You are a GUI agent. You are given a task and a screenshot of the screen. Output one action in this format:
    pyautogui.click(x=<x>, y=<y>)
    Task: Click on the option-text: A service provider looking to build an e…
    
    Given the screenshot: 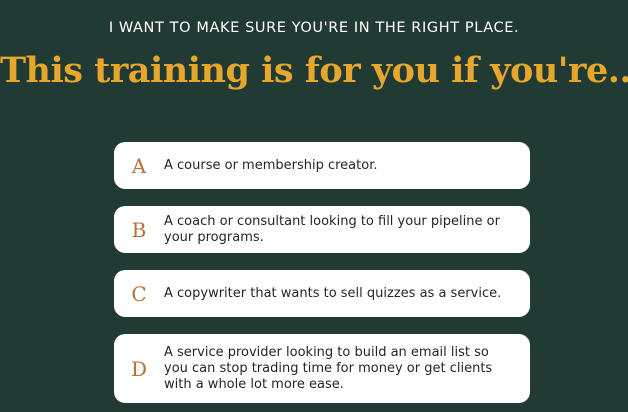 What is the action you would take?
    pyautogui.click(x=328, y=368)
    